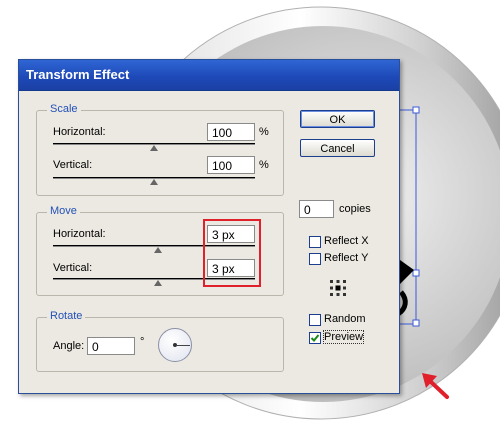  Describe the element at coordinates (160, 149) in the screenshot. I see `scale-group: Scale Horizontal: 100 % Vertical: 100 %` at that location.